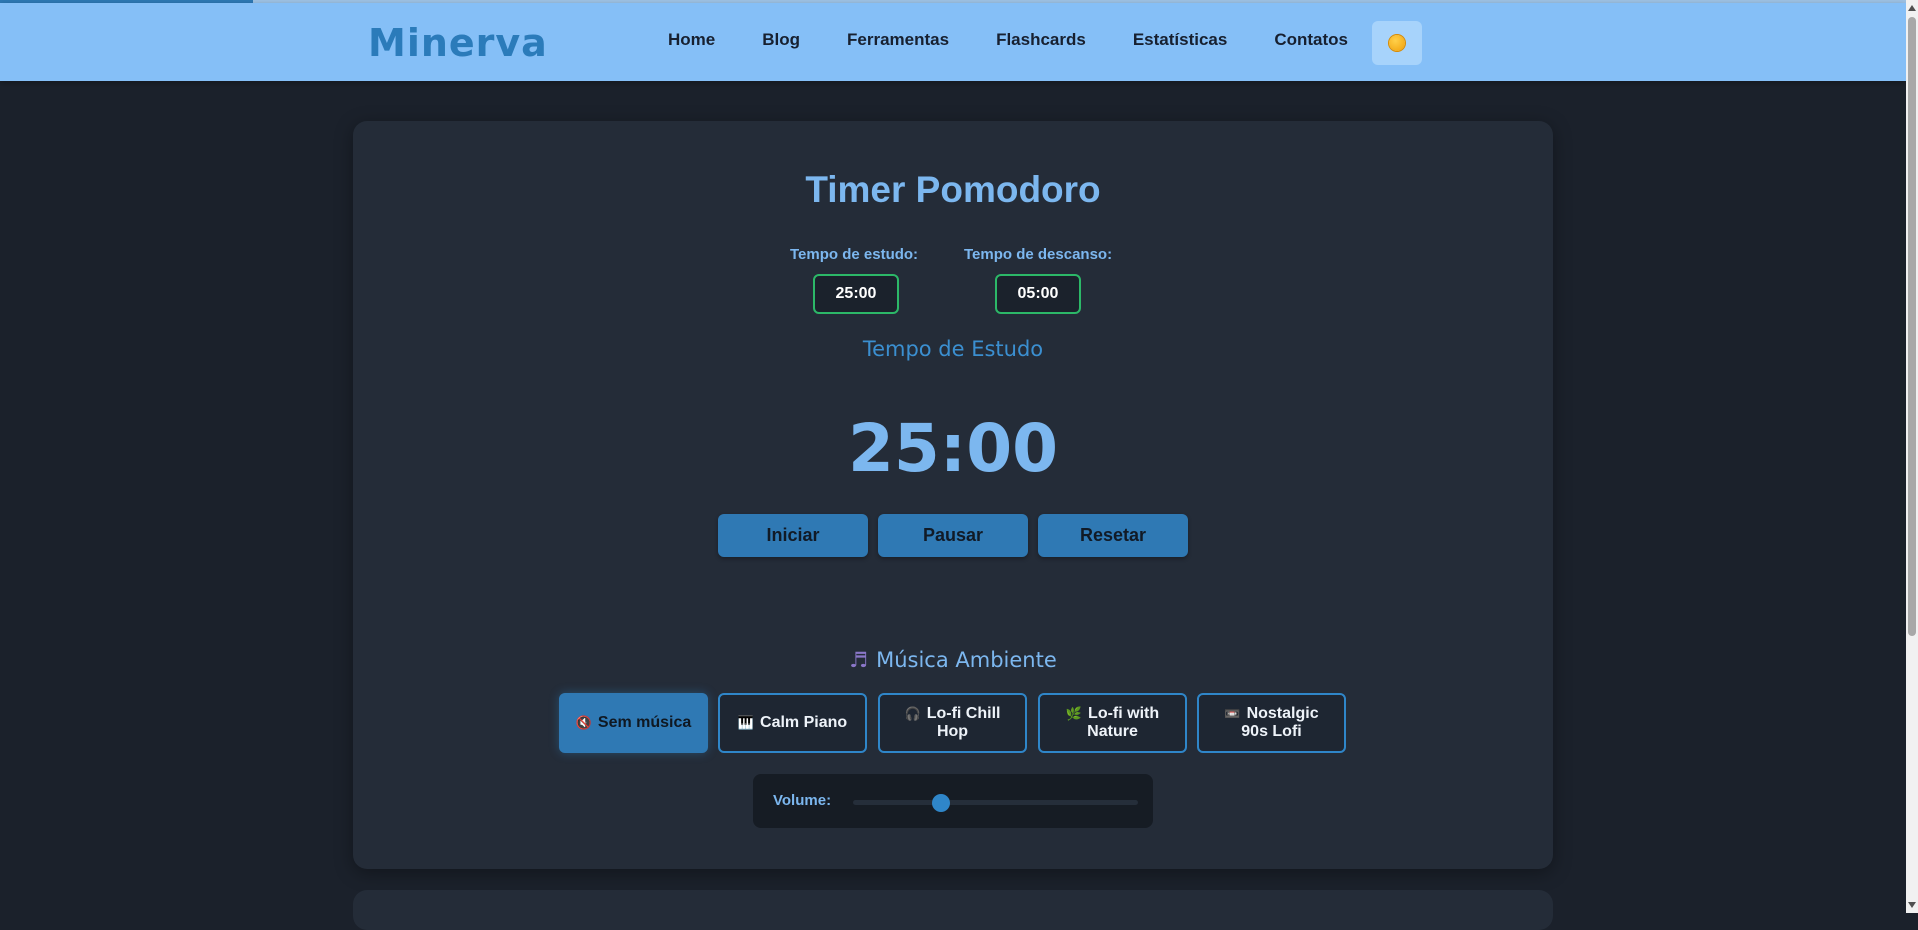  I want to click on music-option-lofi-nature: 🌿 Lo-fi with Nature, so click(1112, 723).